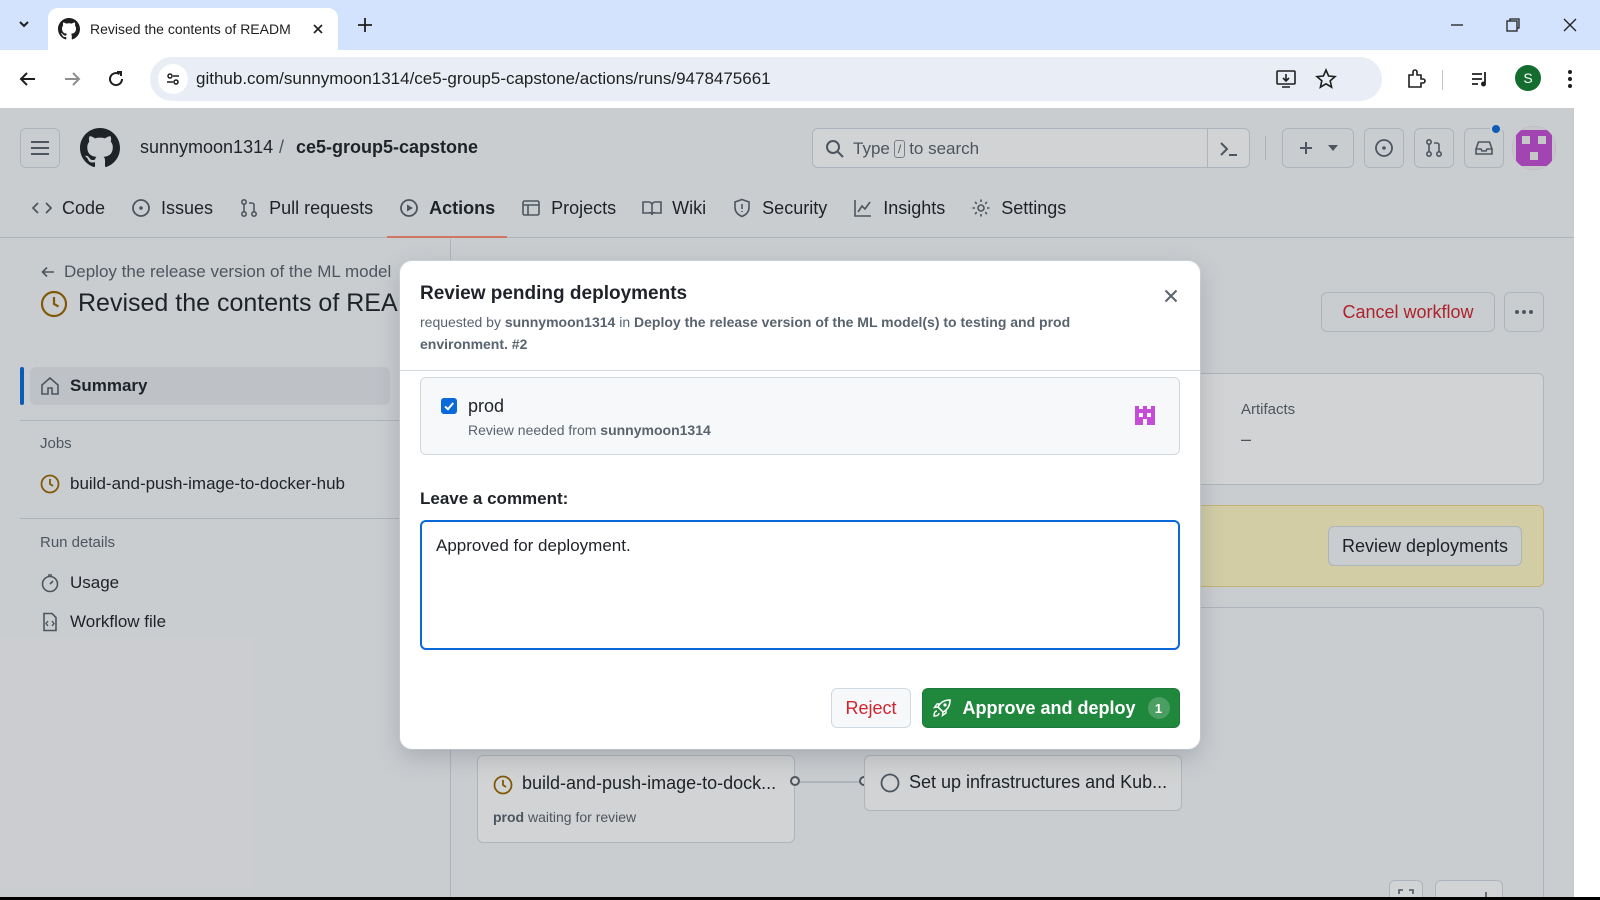  Describe the element at coordinates (1145, 416) in the screenshot. I see `reviewer-avatar-icon` at that location.